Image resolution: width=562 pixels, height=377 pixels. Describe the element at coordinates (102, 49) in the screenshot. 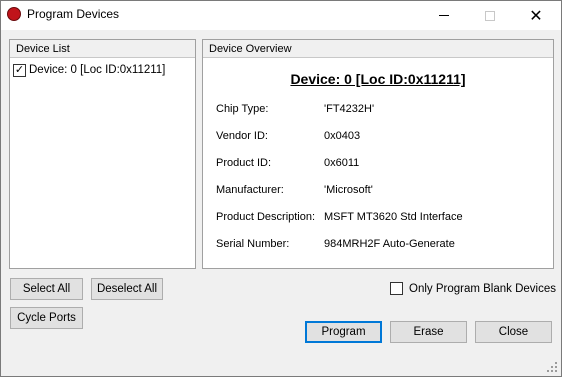

I see `device-list-header: Device List` at that location.